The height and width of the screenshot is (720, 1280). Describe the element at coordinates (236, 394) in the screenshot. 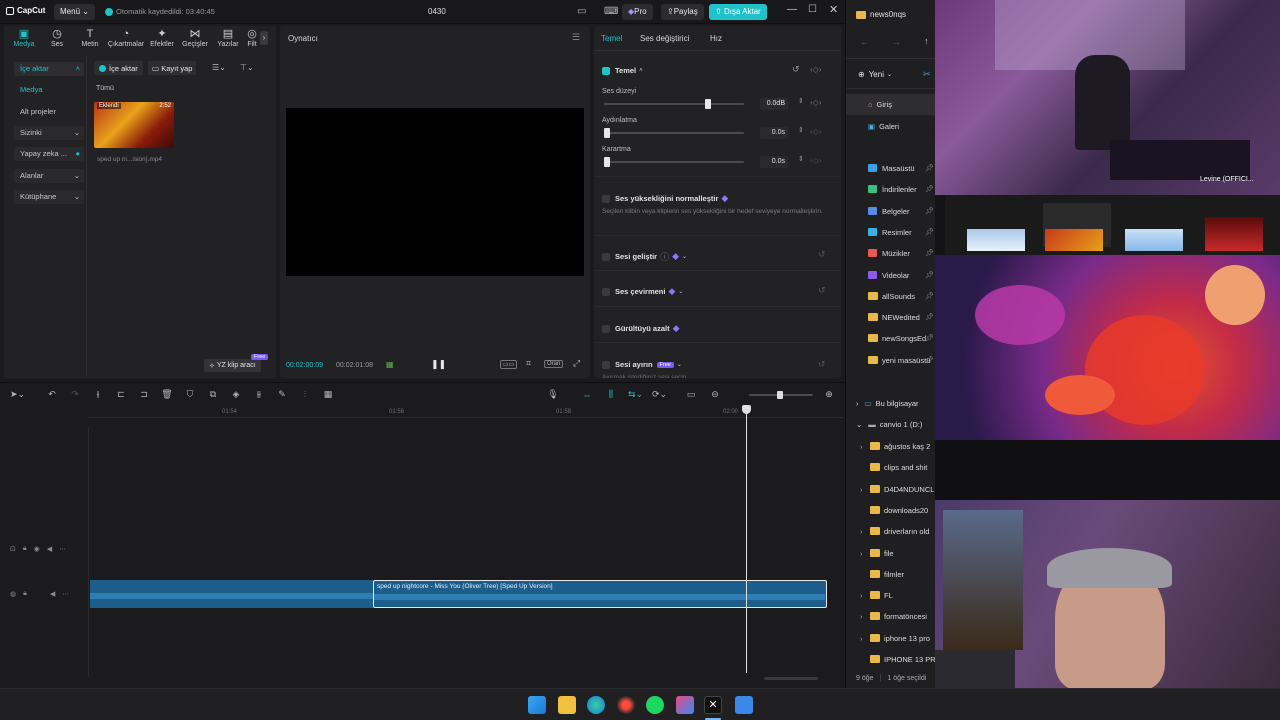

I see `mask-icon: ◈` at that location.